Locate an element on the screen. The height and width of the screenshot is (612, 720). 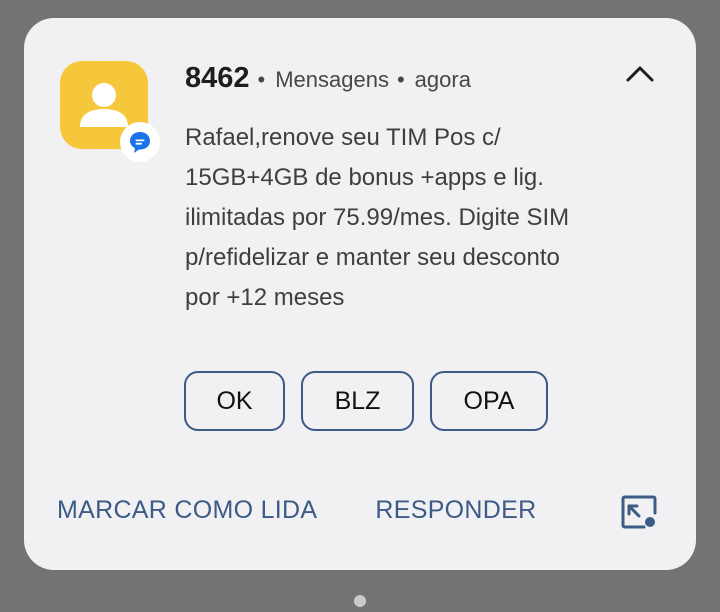
quick-reply-ok: OK is located at coordinates (234, 401).